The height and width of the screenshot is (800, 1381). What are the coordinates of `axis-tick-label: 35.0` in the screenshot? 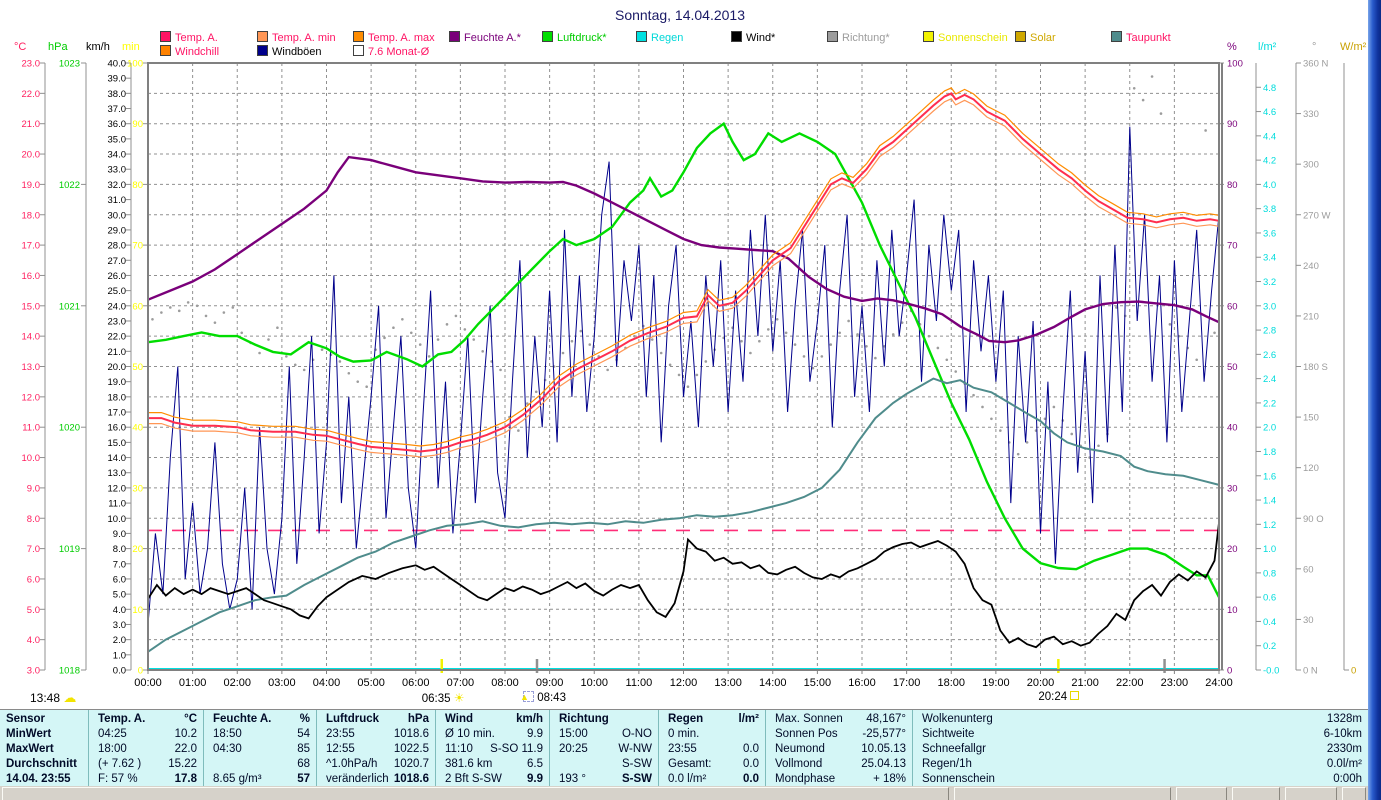 It's located at (117, 139).